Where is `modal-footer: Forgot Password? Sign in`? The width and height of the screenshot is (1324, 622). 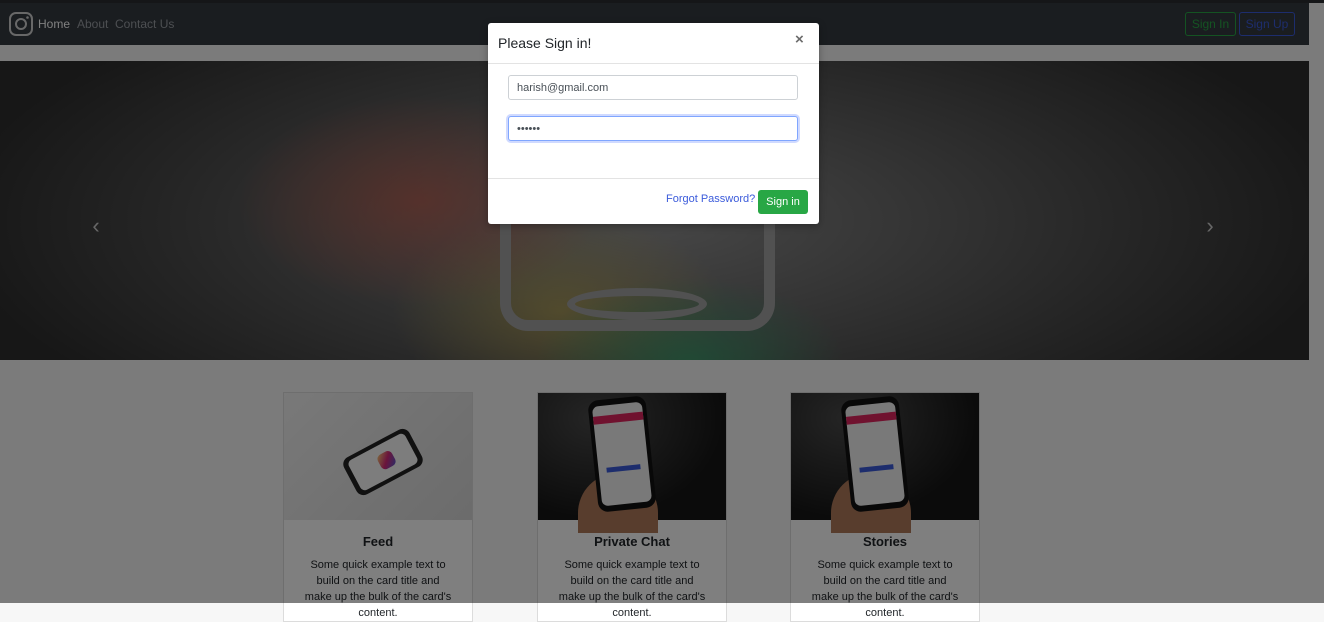
modal-footer: Forgot Password? Sign in is located at coordinates (653, 201).